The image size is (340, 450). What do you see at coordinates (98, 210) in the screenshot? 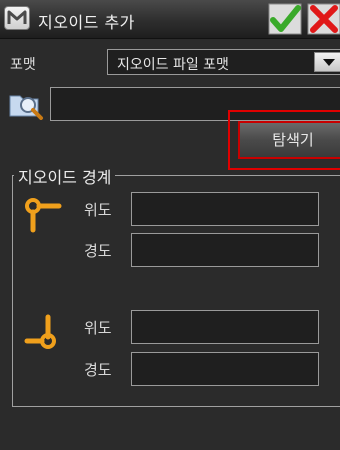
I see `nw-latitude-label: 위도` at bounding box center [98, 210].